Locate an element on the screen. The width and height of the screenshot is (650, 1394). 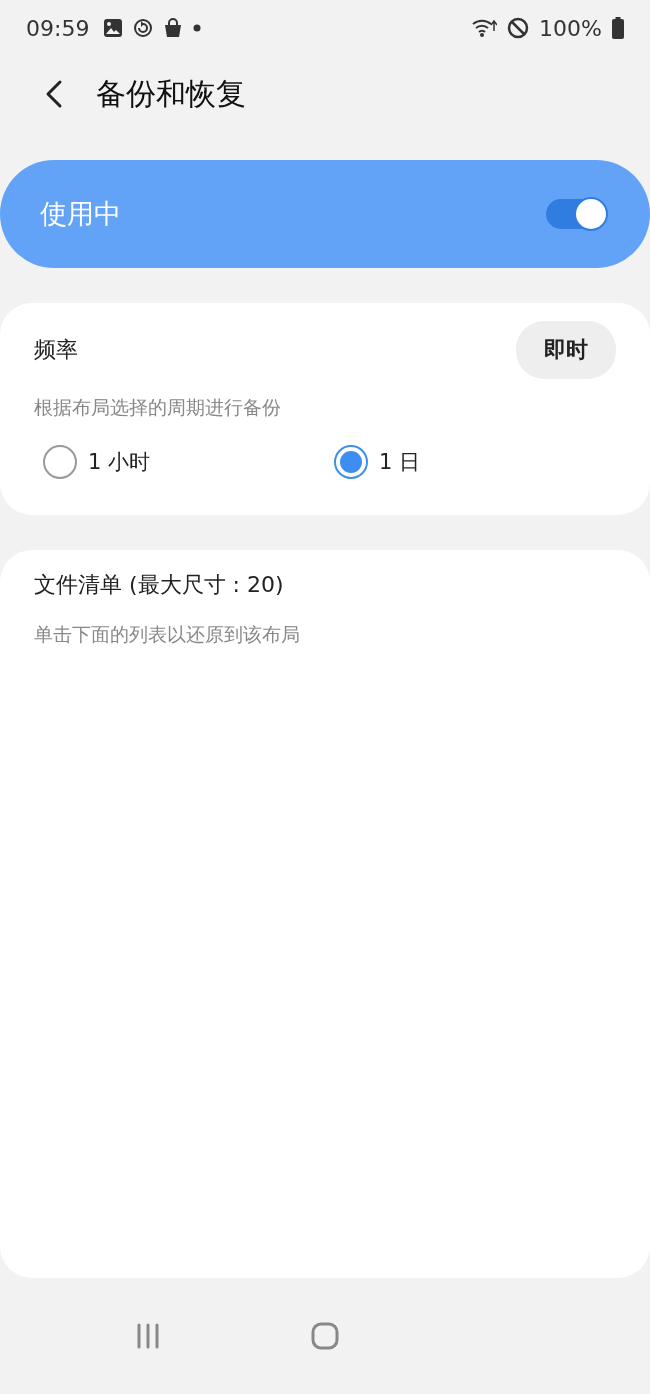
recent-apps-icon is located at coordinates (148, 1336).